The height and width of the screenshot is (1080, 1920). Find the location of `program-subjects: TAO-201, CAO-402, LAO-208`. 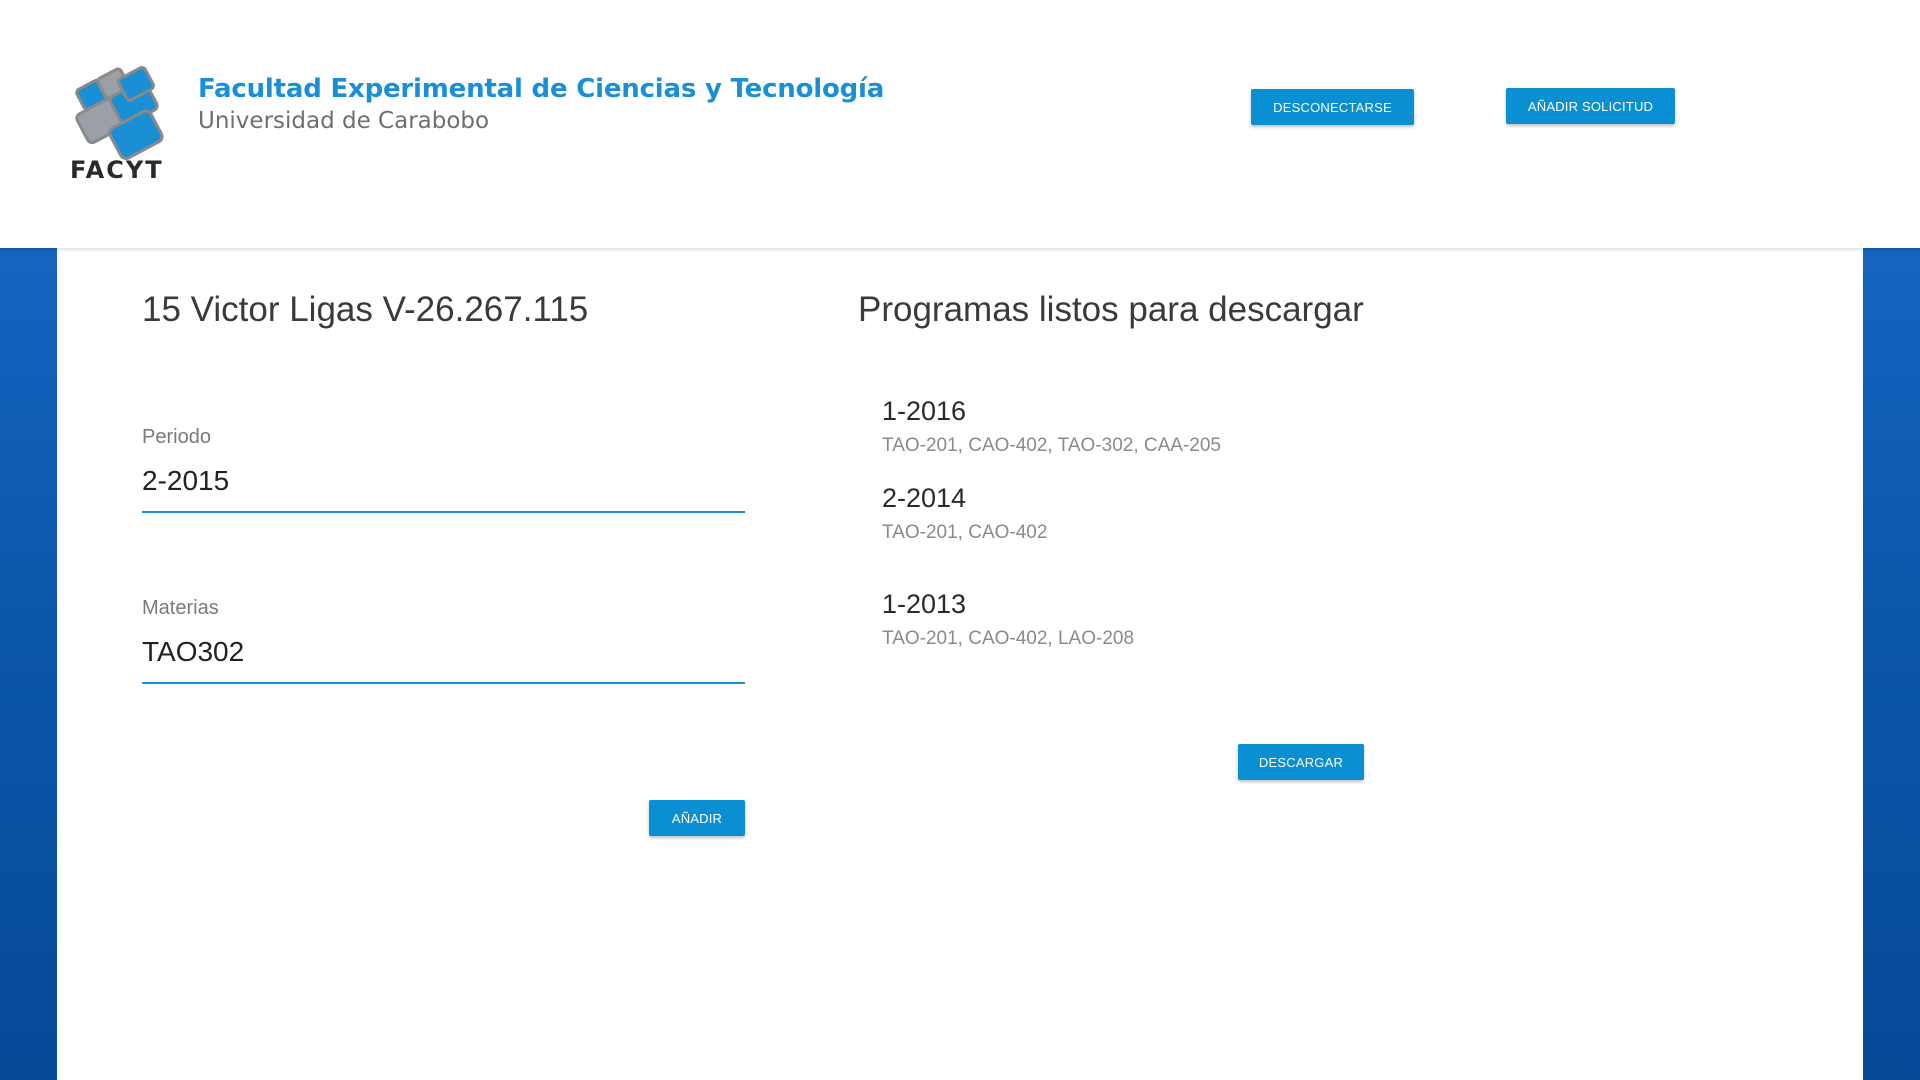

program-subjects: TAO-201, CAO-402, LAO-208 is located at coordinates (1008, 638).